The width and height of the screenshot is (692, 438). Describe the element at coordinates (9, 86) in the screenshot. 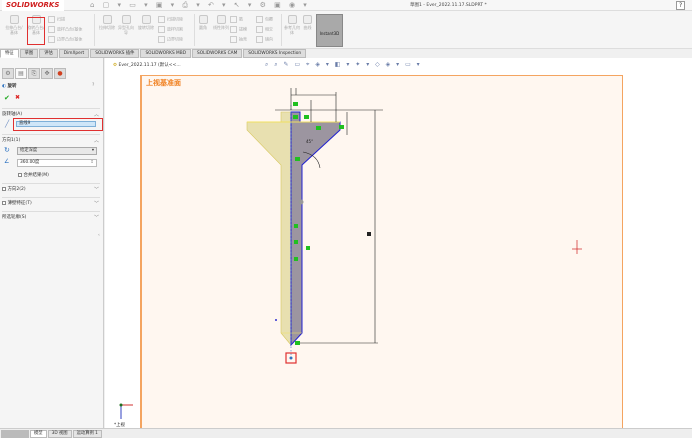

I see `feature-title: ◐ 旋转` at that location.